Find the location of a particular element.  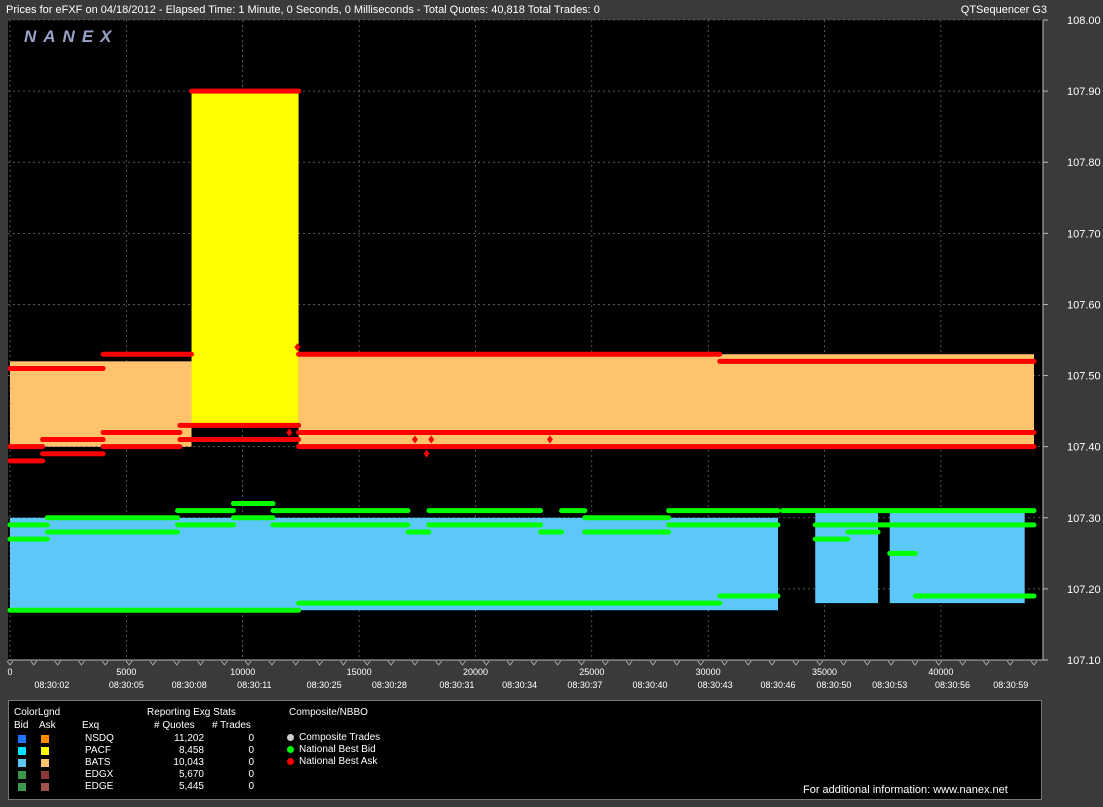

bid-header: Bid is located at coordinates (21, 725).